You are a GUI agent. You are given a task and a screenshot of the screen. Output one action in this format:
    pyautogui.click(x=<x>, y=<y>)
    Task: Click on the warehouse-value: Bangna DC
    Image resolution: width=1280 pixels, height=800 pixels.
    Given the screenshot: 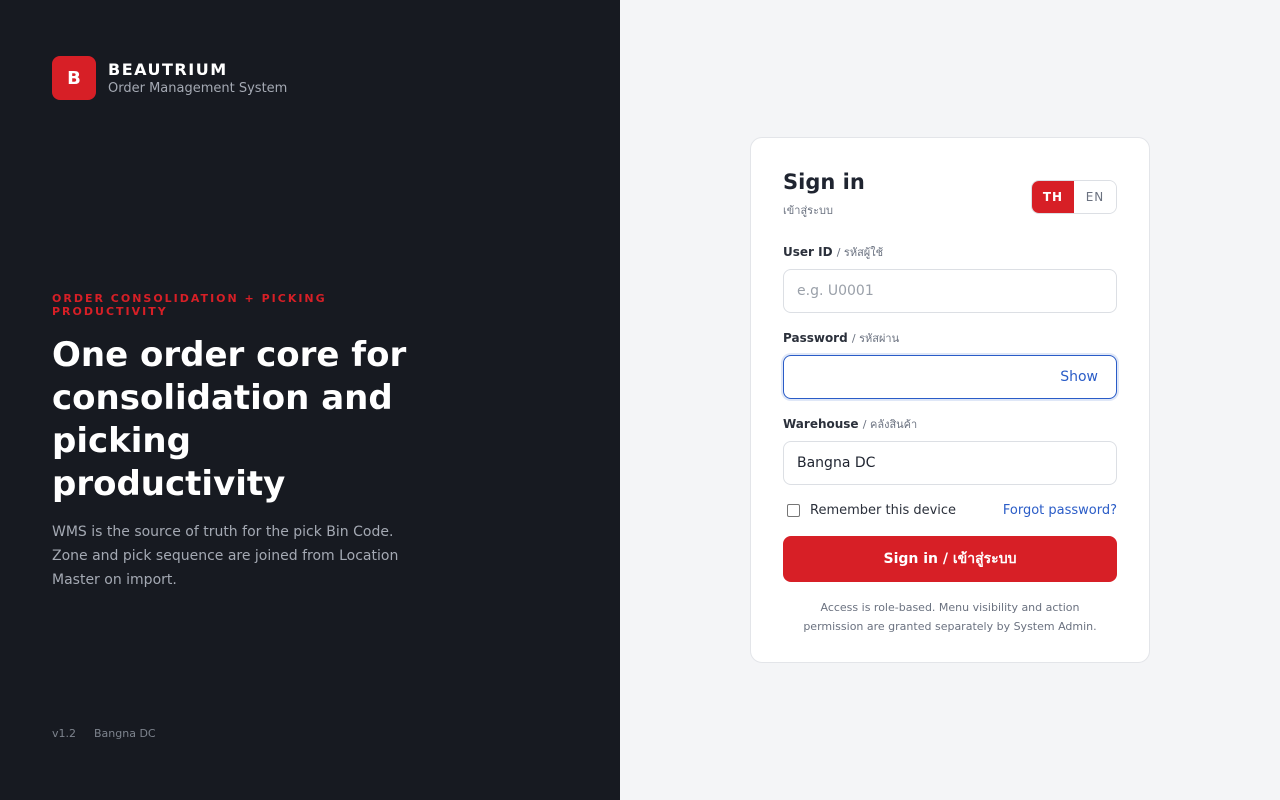 What is the action you would take?
    pyautogui.click(x=836, y=463)
    